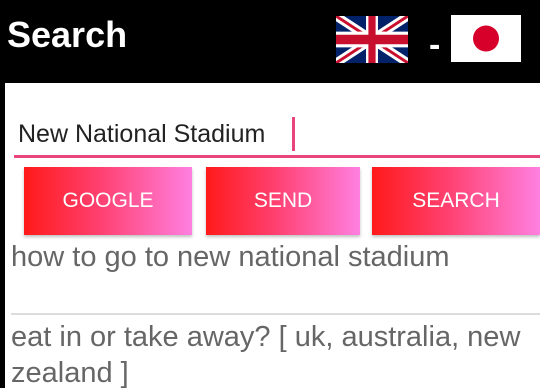  I want to click on uk-flag-icon, so click(372, 39).